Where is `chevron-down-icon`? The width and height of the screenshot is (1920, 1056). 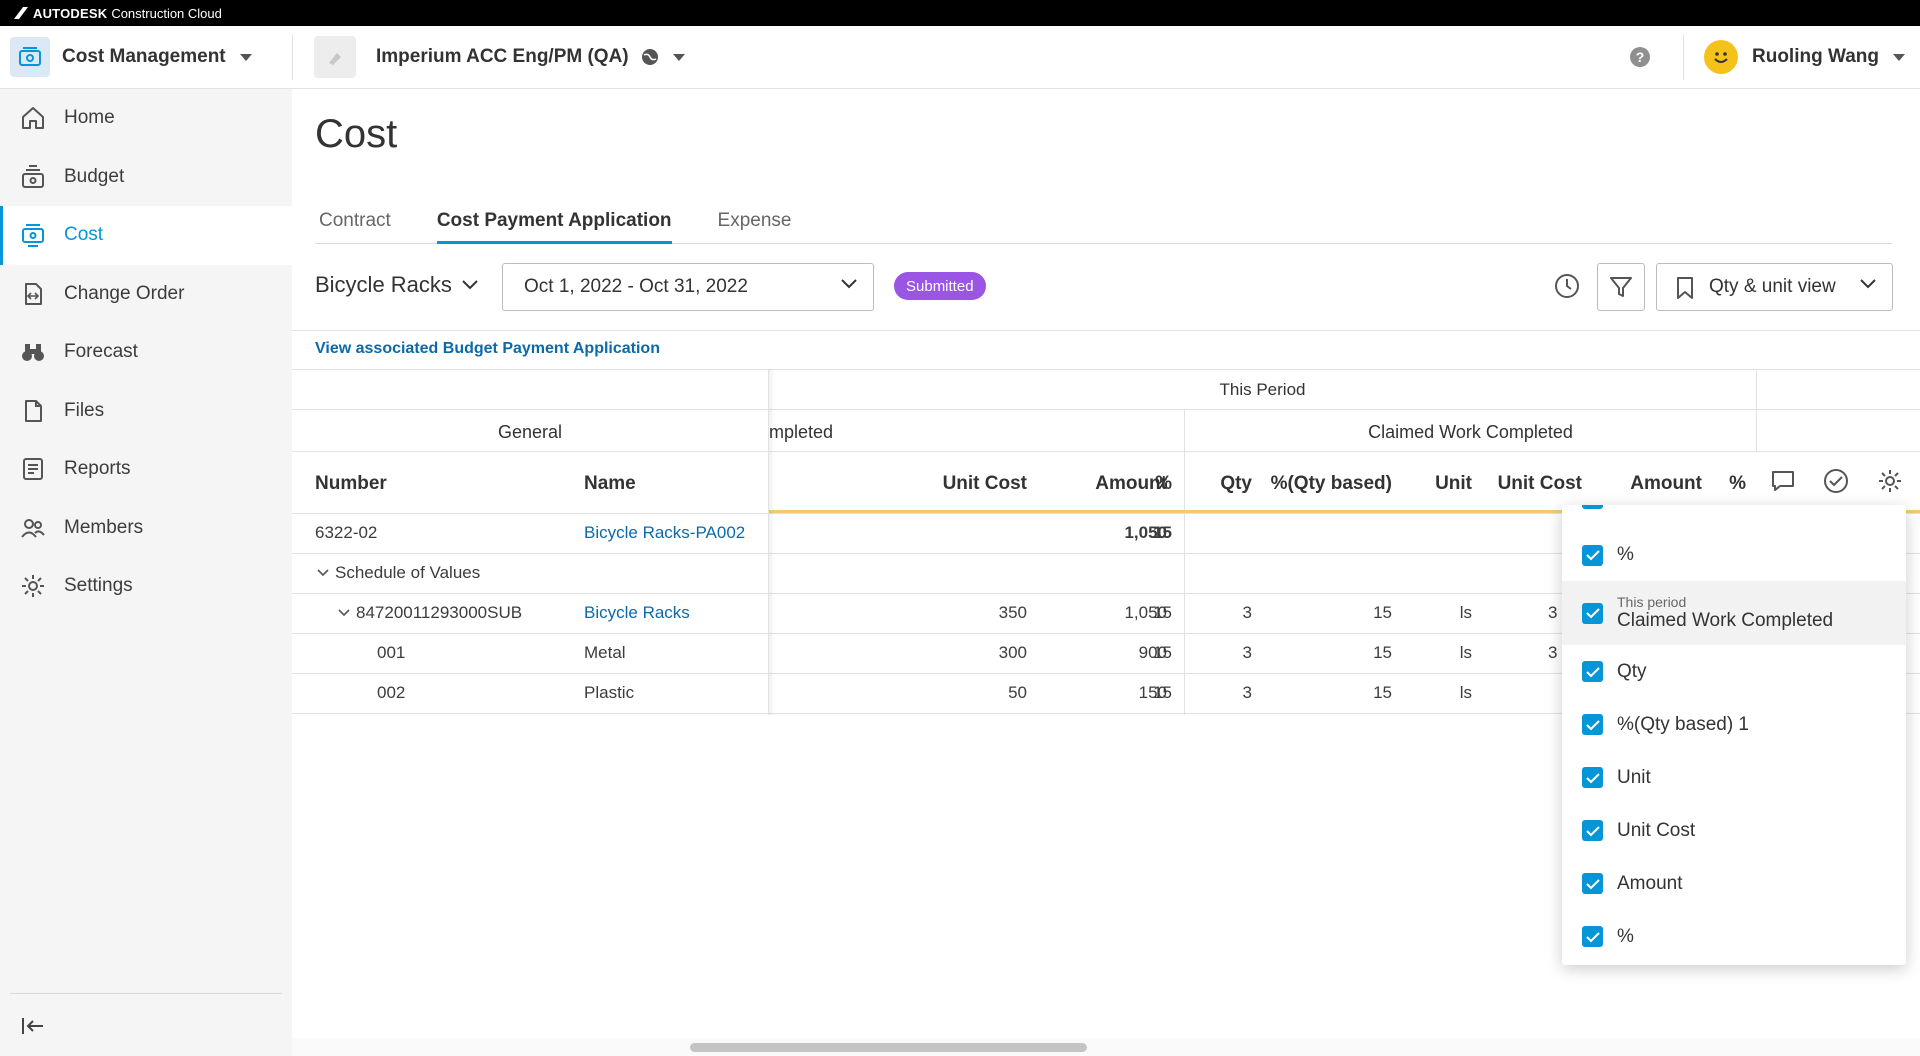
chevron-down-icon is located at coordinates (344, 613).